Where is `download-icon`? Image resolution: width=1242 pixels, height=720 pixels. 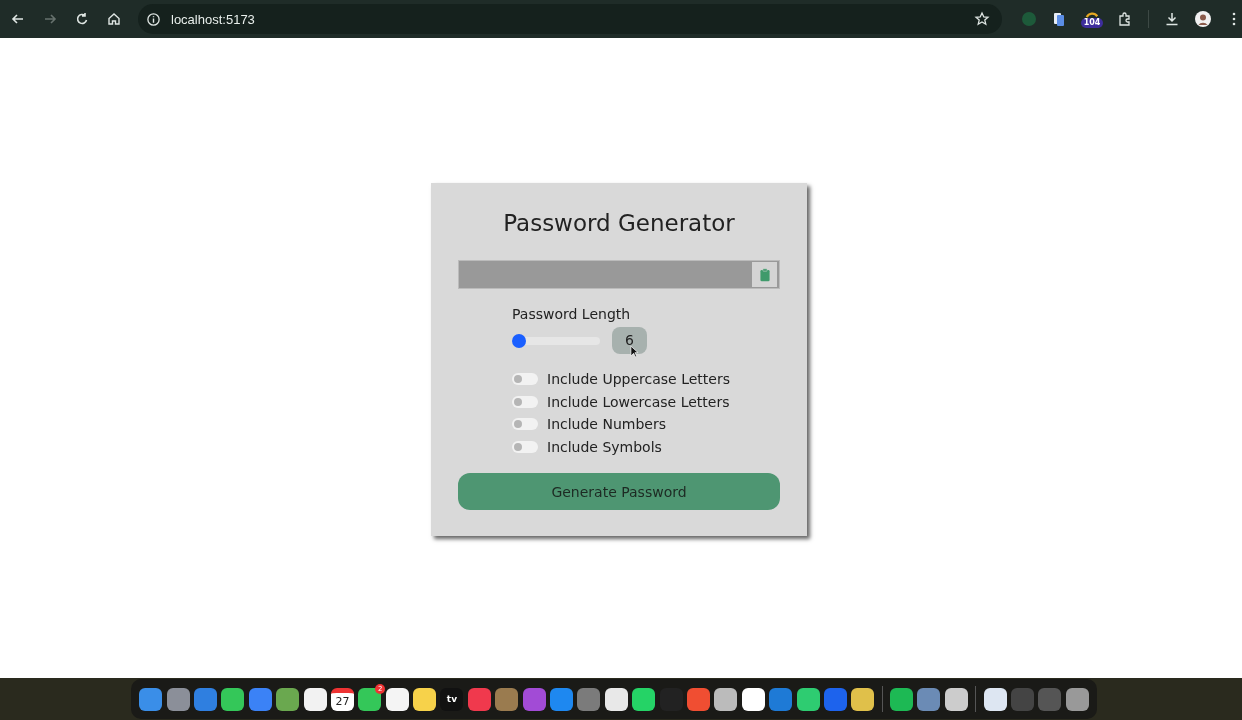 download-icon is located at coordinates (1172, 19).